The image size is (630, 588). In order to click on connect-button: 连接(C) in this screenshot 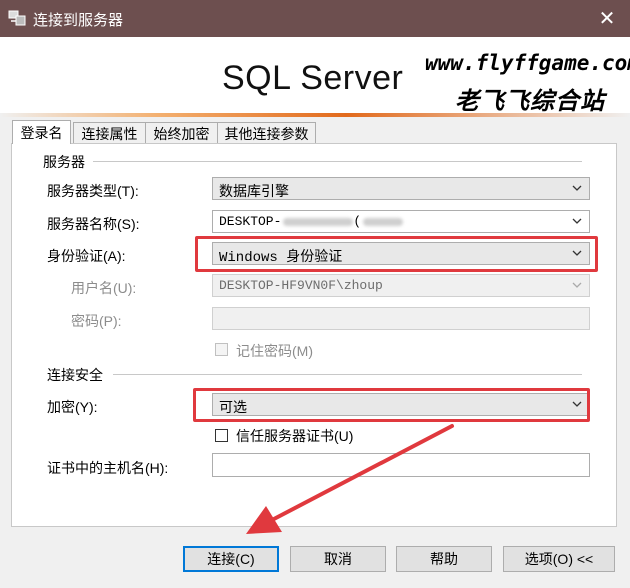, I will do `click(231, 559)`.